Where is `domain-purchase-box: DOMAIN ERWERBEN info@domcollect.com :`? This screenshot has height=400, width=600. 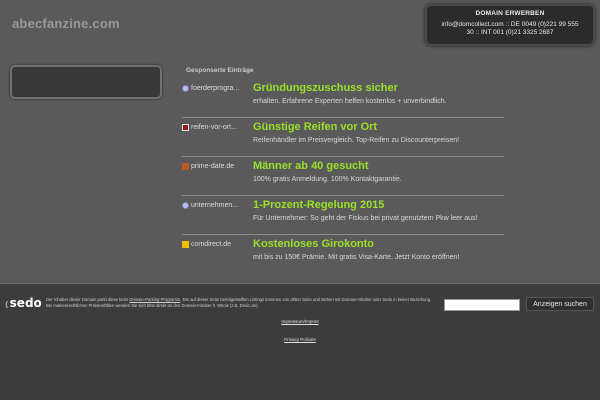
domain-purchase-box: DOMAIN ERWERBEN info@domcollect.com : is located at coordinates (510, 25).